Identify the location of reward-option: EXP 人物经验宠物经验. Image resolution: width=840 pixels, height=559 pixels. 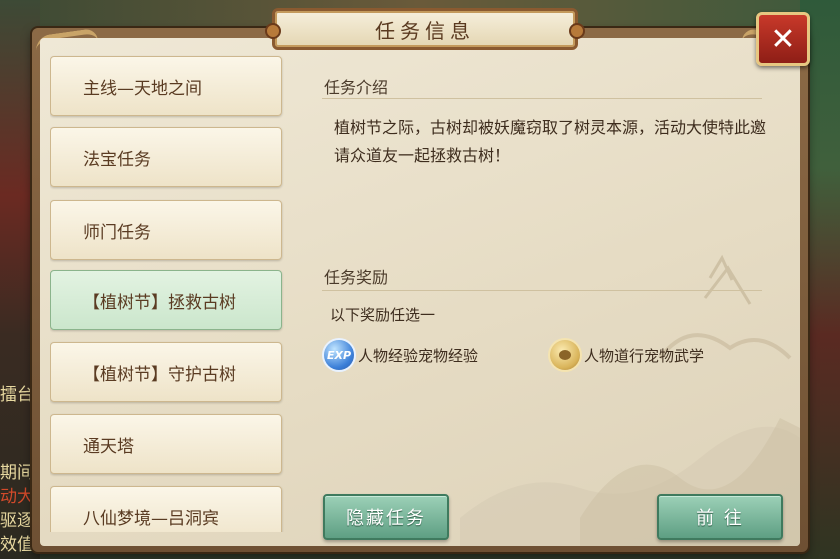
(401, 355).